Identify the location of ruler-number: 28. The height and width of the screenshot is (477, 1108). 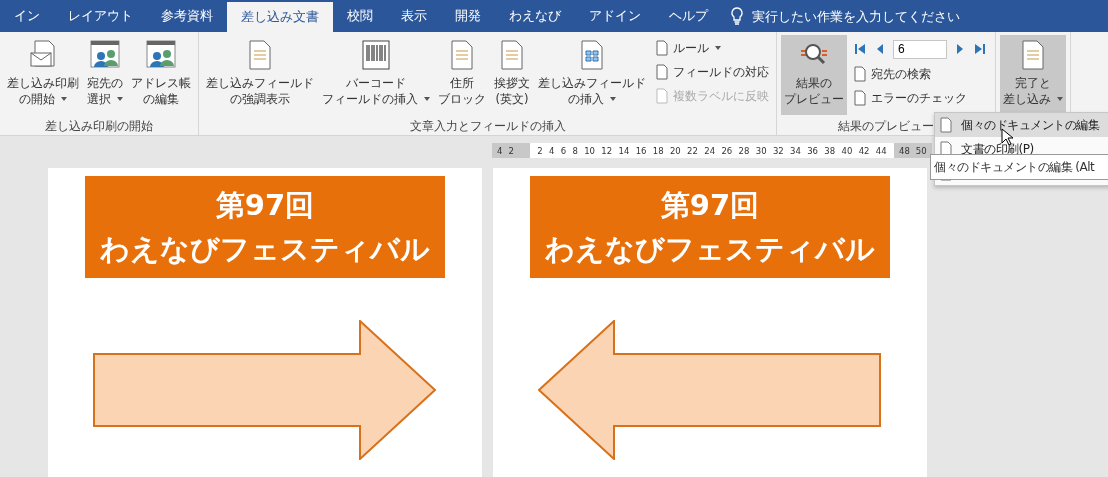
(744, 150).